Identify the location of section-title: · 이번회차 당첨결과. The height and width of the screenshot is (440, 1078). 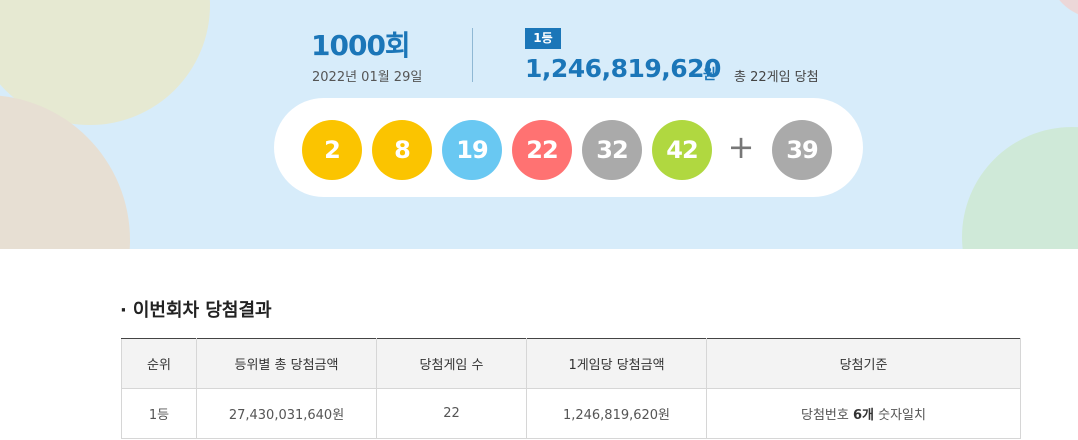
(196, 309).